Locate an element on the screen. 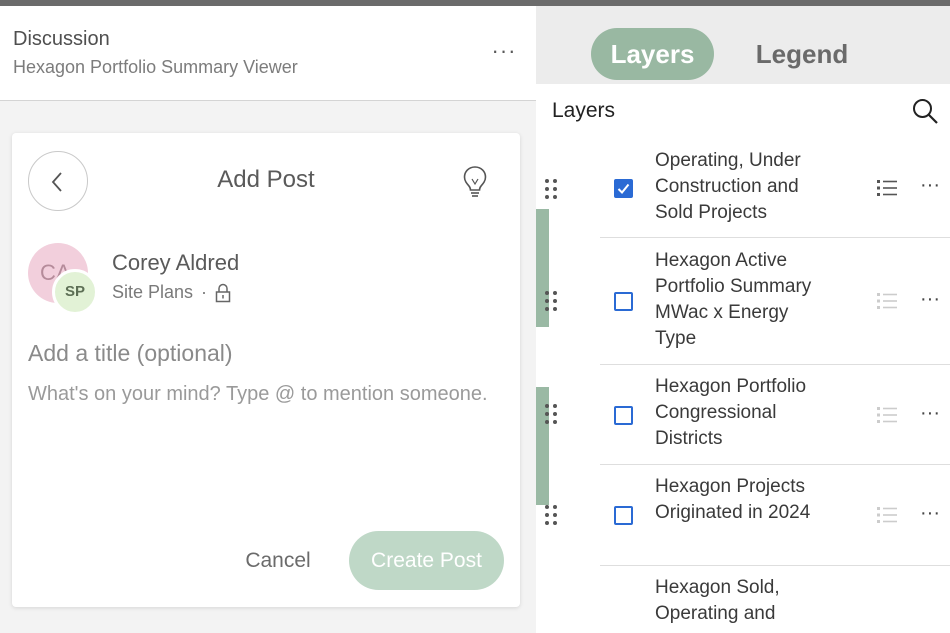 This screenshot has height=633, width=950. add-post-title: Add Post is located at coordinates (266, 179).